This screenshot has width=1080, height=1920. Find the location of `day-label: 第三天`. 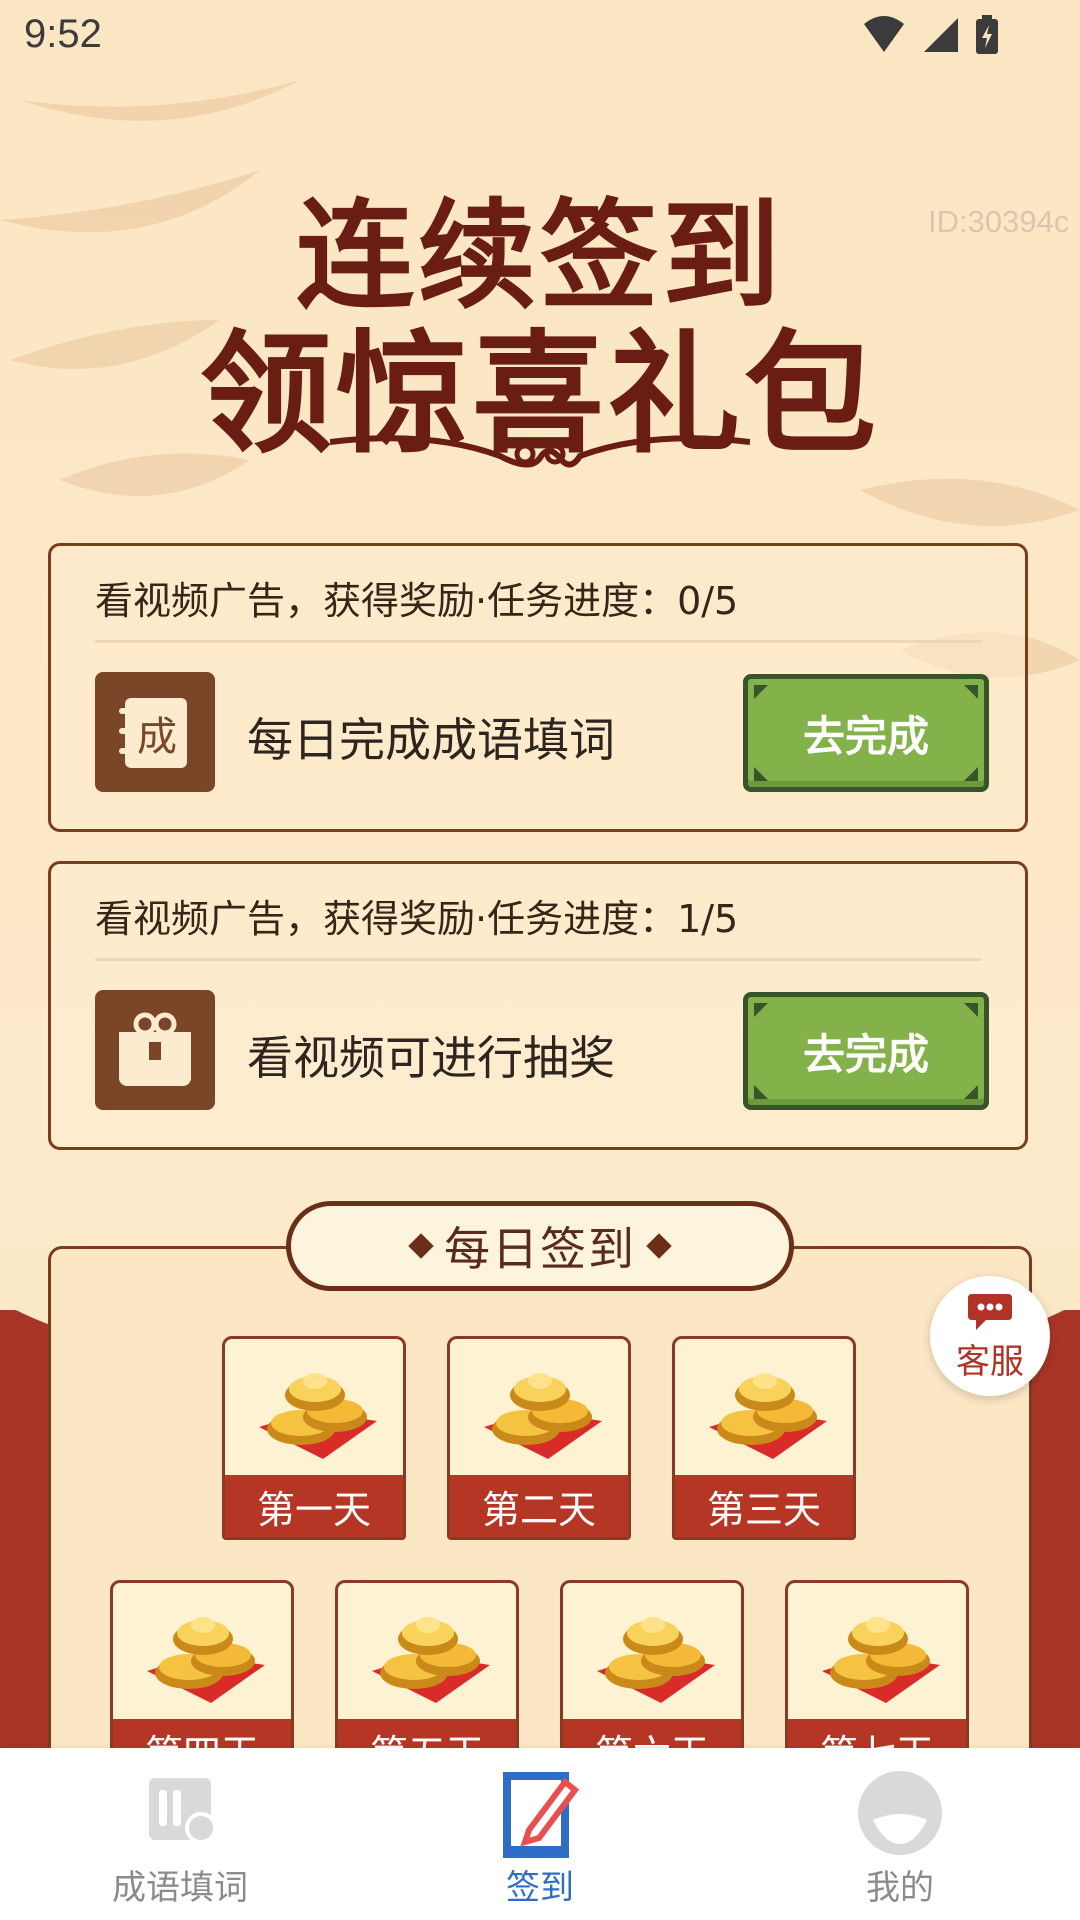

day-label: 第三天 is located at coordinates (764, 1506).